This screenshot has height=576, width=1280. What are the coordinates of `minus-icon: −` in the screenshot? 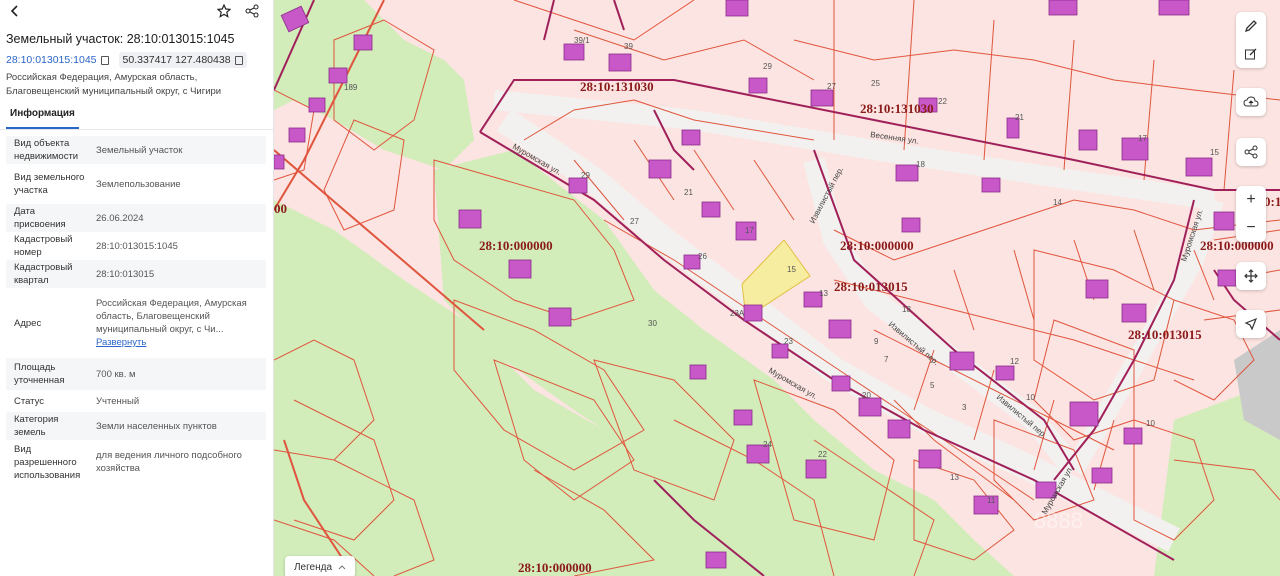 It's located at (1251, 227).